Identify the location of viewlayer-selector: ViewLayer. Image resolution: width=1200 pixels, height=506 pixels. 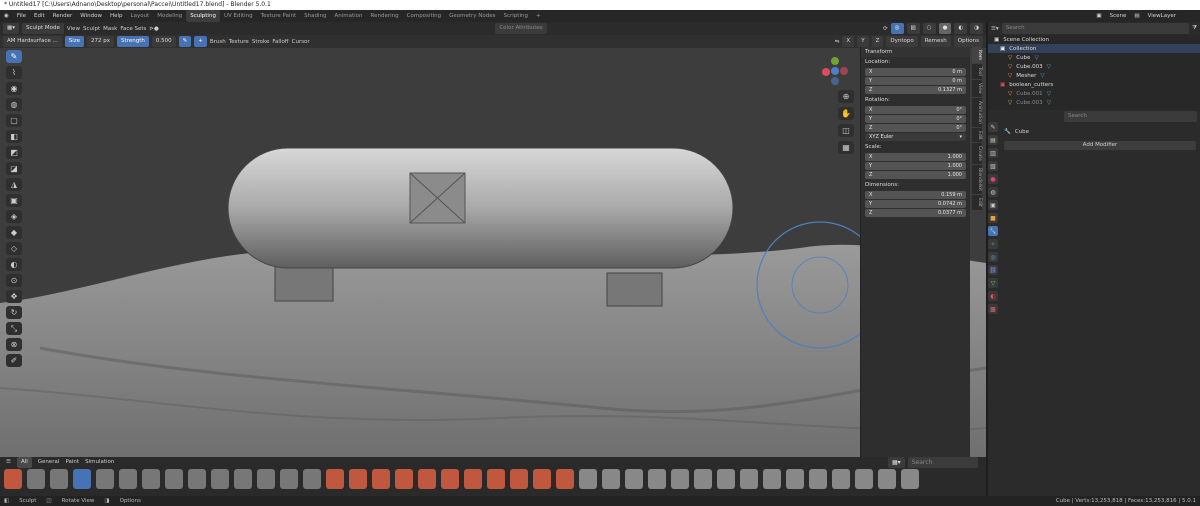
(1162, 16).